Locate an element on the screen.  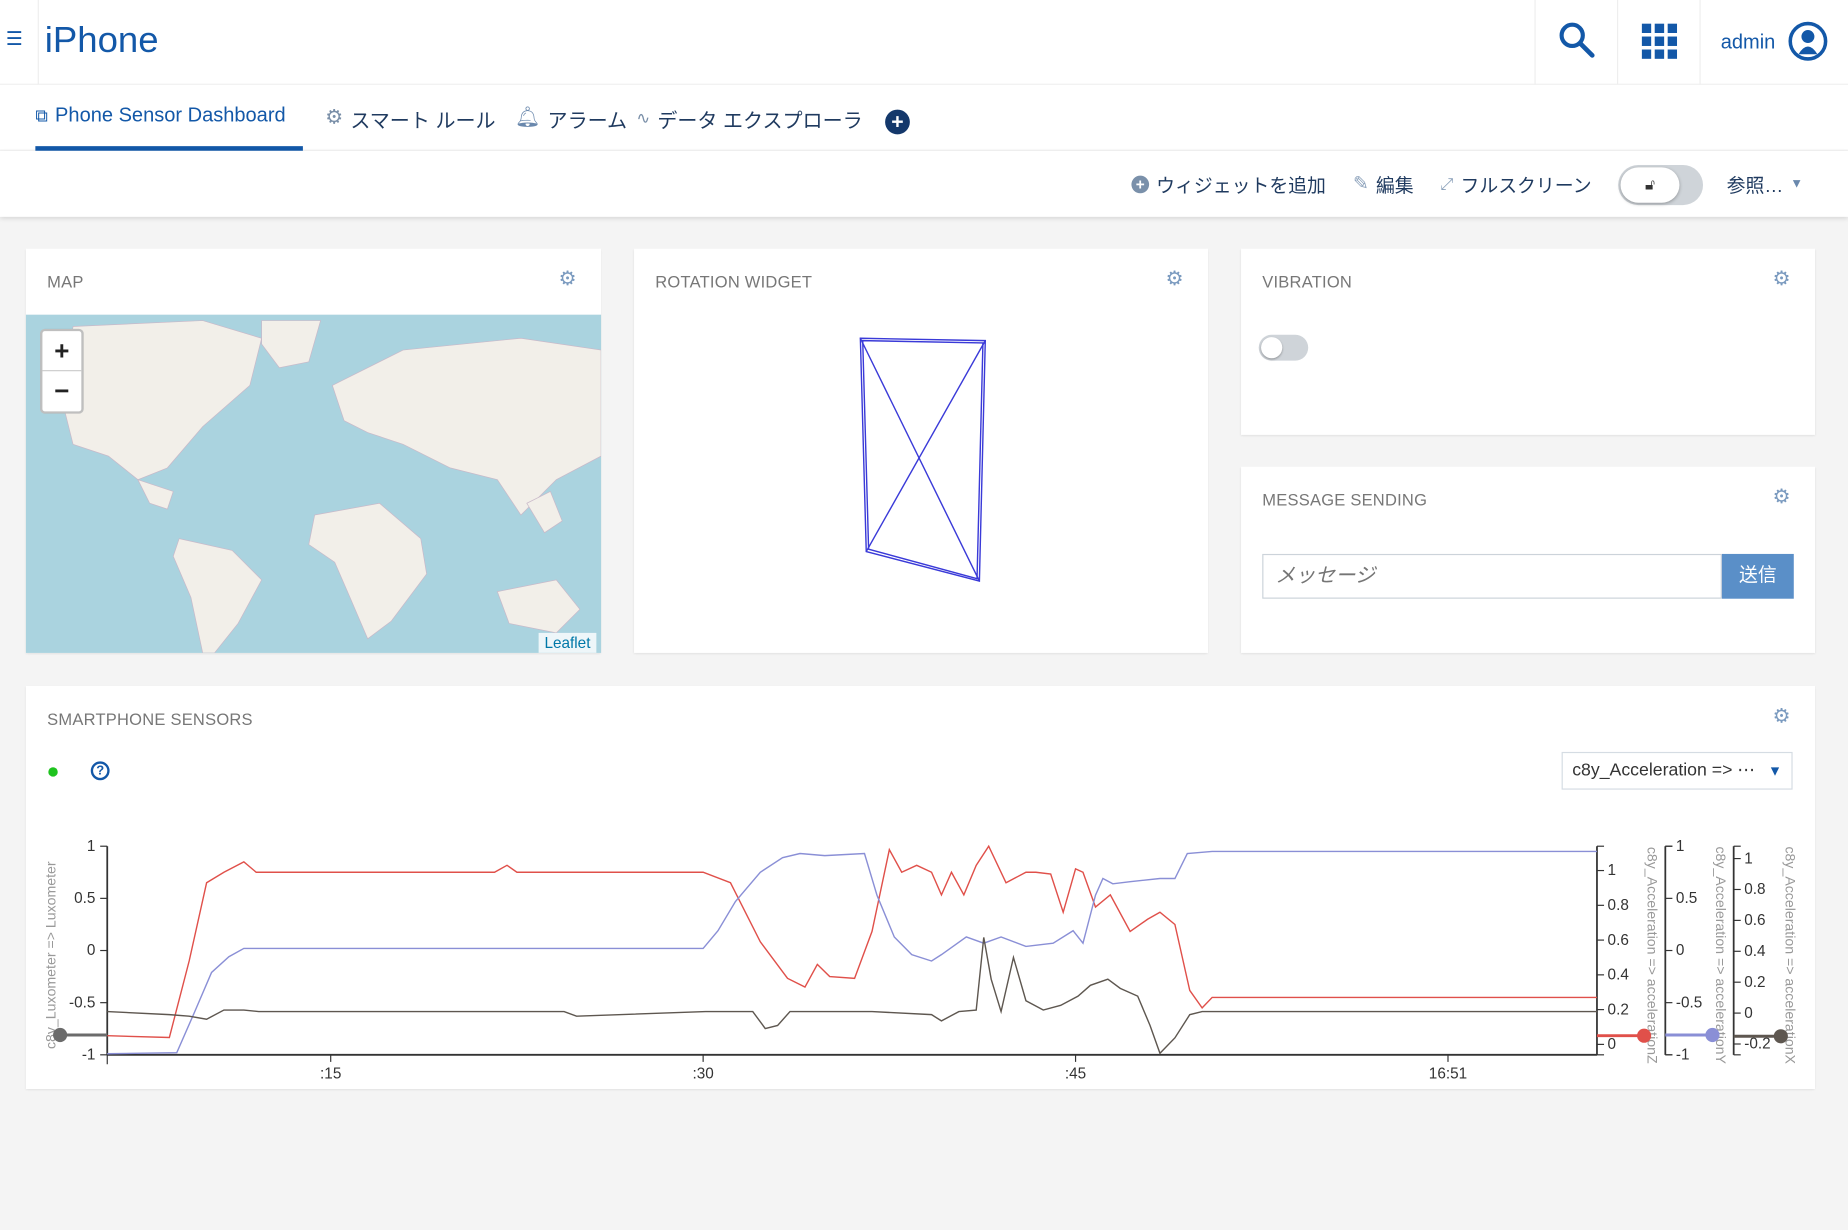
marker-handle-z is located at coordinates (1644, 1035).